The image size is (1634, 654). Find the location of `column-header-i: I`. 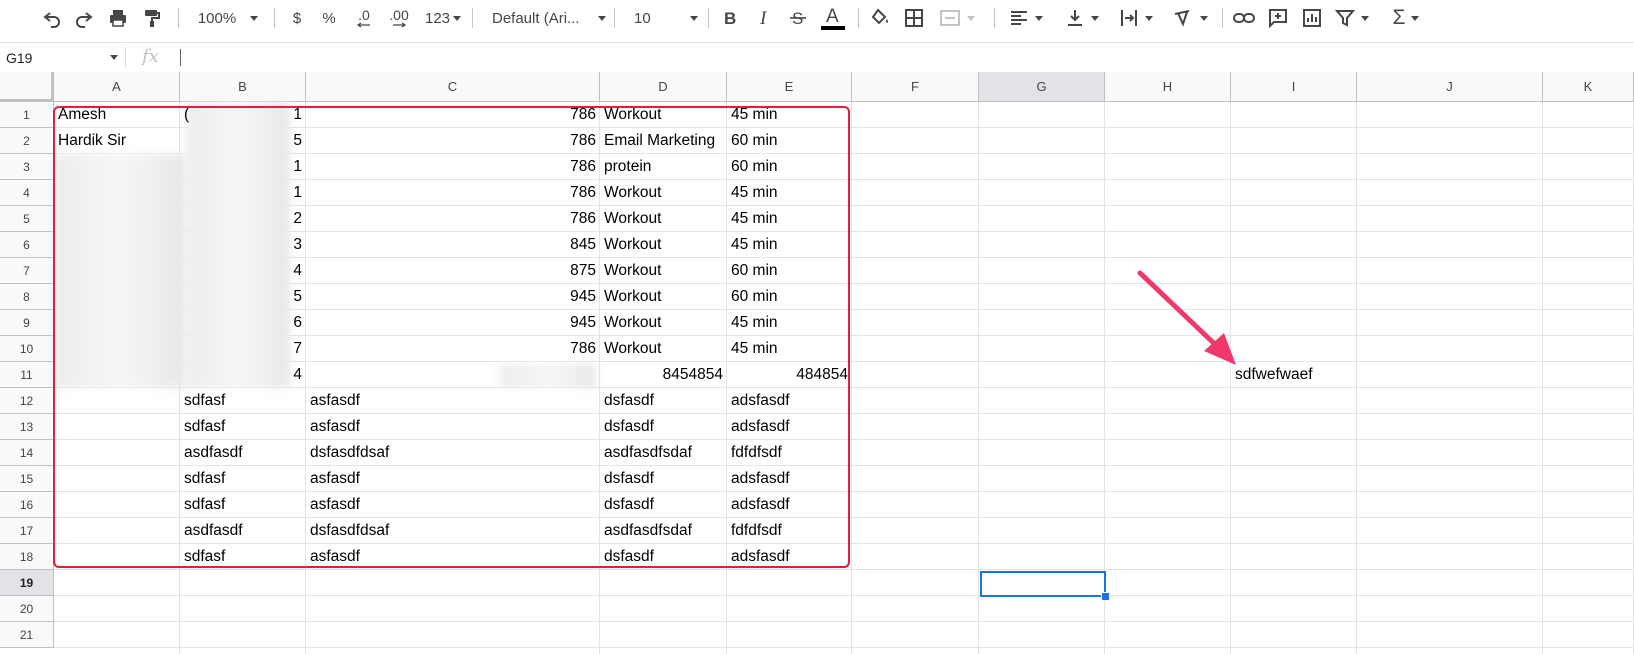

column-header-i: I is located at coordinates (1294, 87).